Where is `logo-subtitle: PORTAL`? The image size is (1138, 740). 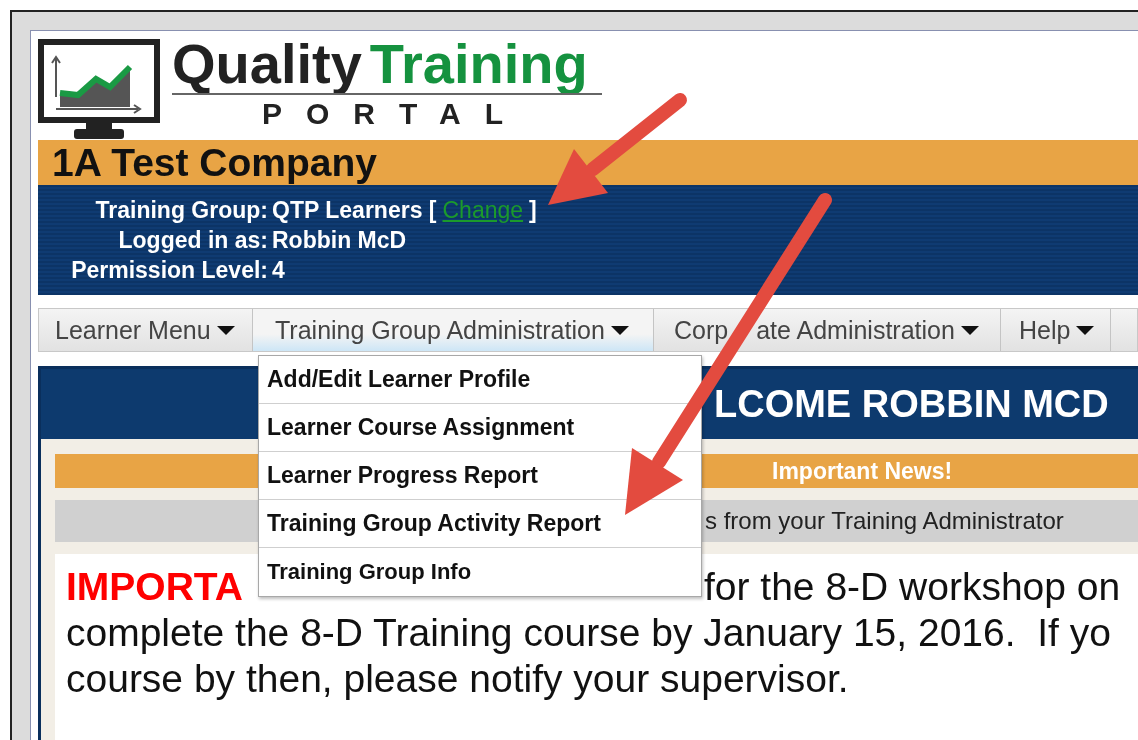
logo-subtitle: PORTAL is located at coordinates (395, 114).